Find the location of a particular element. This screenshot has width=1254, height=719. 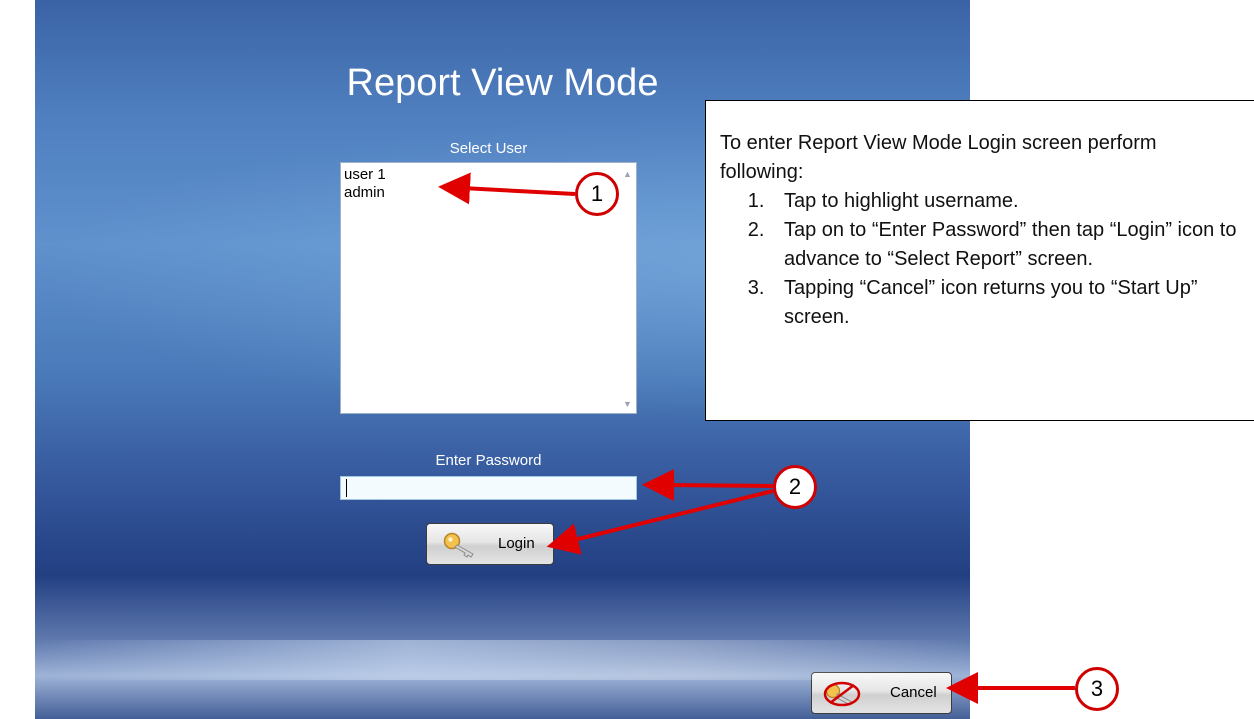

arrow-2a is located at coordinates (708, 485).